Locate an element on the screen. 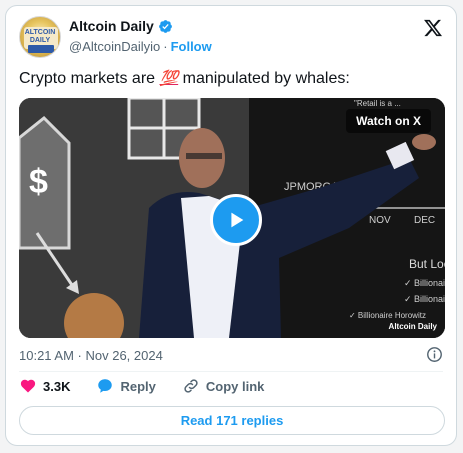 The height and width of the screenshot is (453, 463). author-handle: @AltcoinDailyio is located at coordinates (114, 46).